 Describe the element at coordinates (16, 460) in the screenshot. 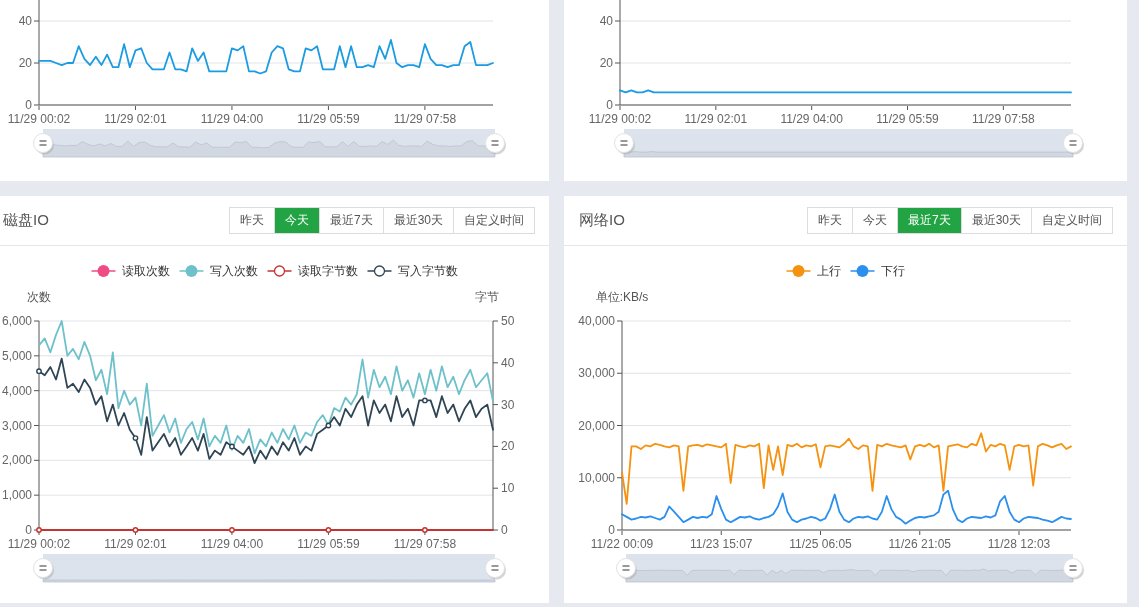

I see `axis-label: 2,000` at that location.